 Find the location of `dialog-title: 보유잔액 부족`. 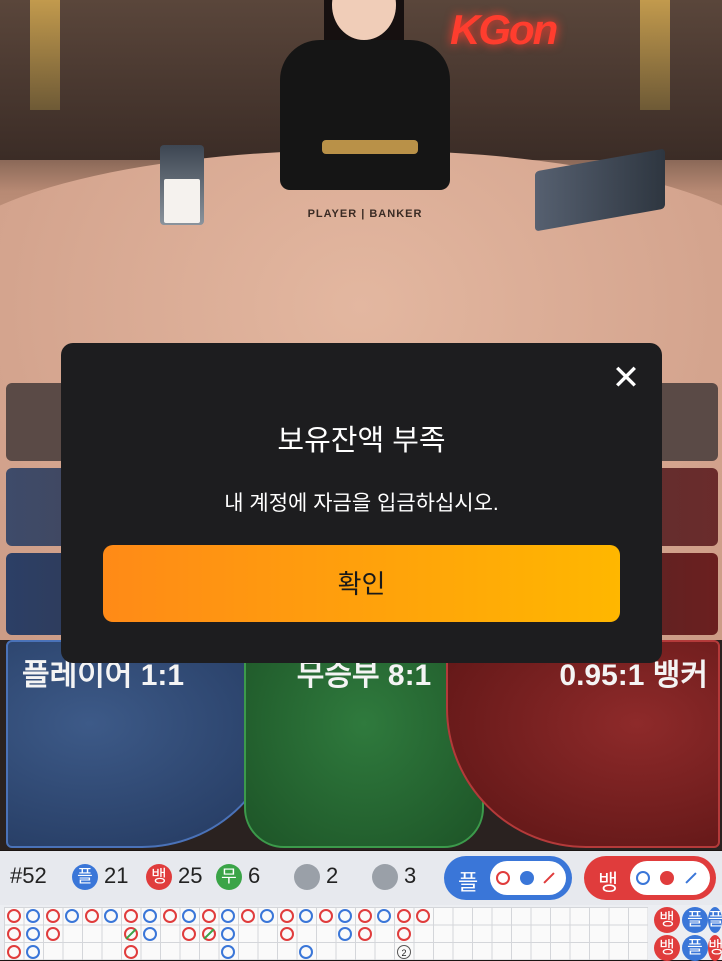

dialog-title: 보유잔액 부족 is located at coordinates (361, 441).